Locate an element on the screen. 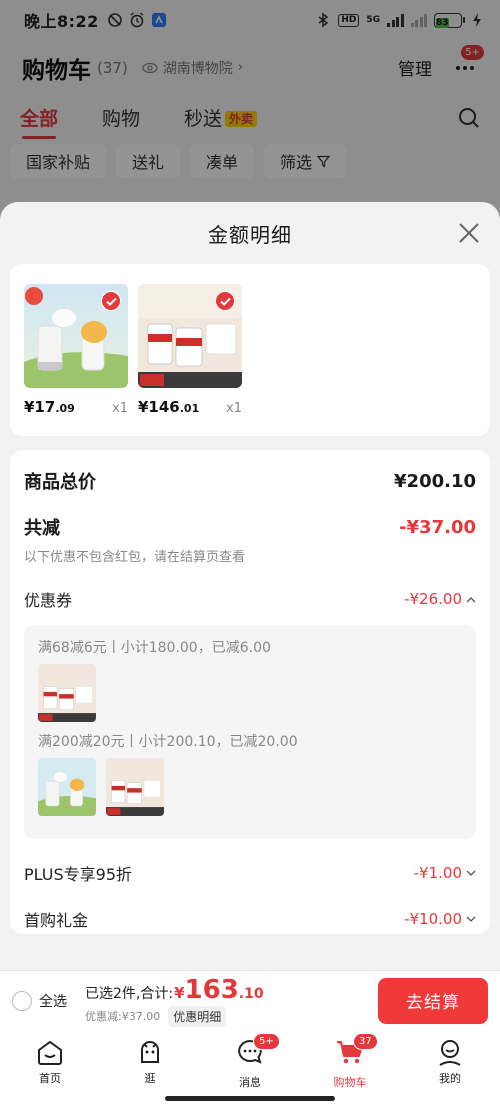 The image size is (500, 1111). home-indicator is located at coordinates (250, 1098).